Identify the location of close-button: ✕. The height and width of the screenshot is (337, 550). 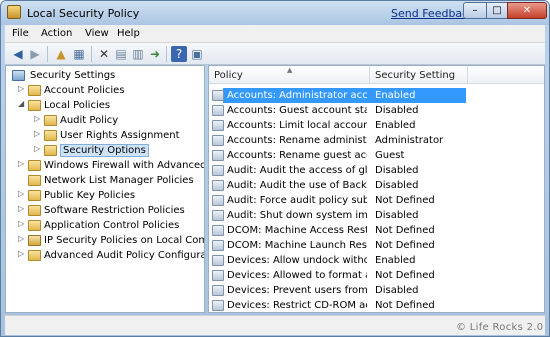
(527, 10).